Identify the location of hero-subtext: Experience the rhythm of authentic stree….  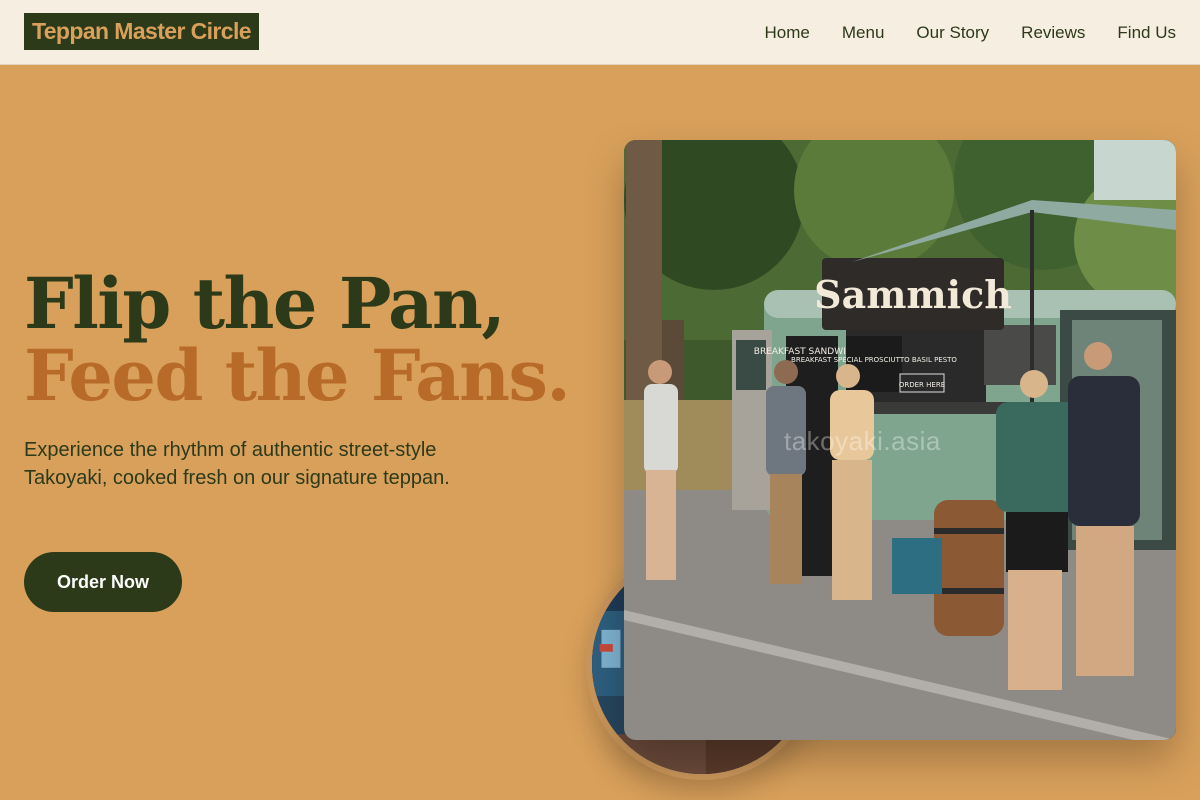
(237, 464).